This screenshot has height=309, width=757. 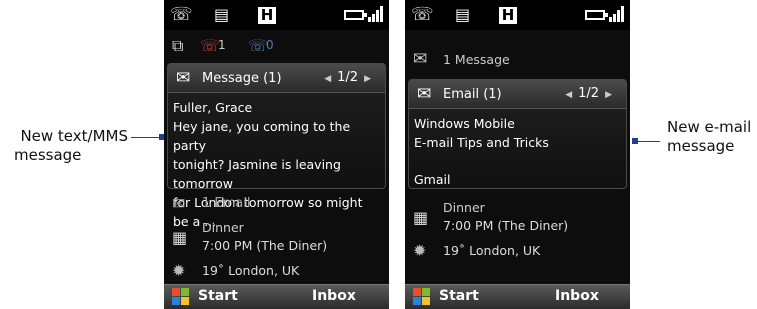 I want to click on message-row-label: 1 Message, so click(x=476, y=59).